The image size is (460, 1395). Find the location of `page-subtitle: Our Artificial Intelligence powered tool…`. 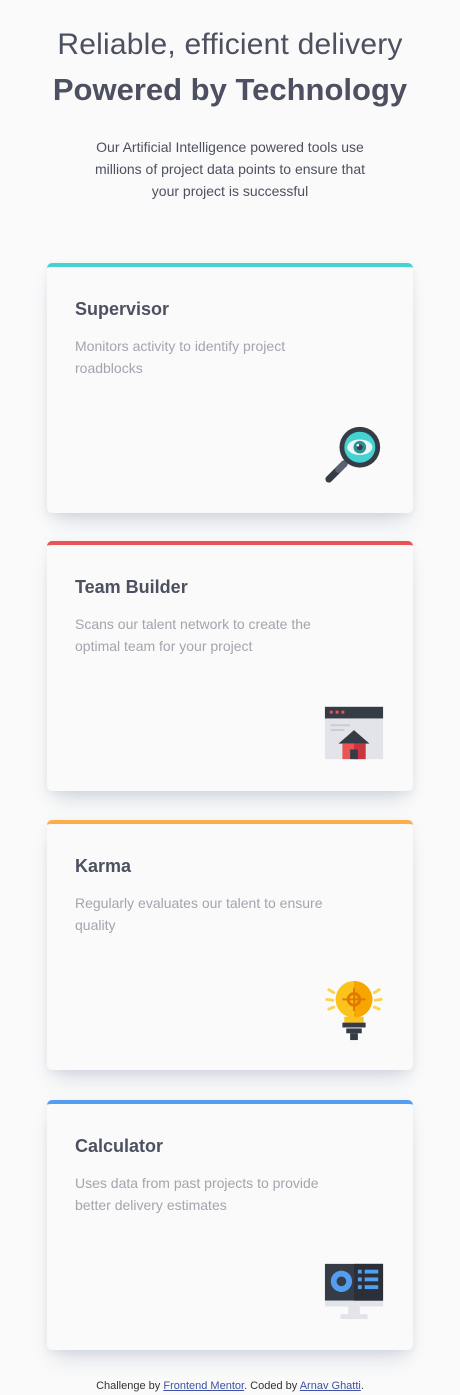

page-subtitle: Our Artificial Intelligence powered tool… is located at coordinates (230, 169).